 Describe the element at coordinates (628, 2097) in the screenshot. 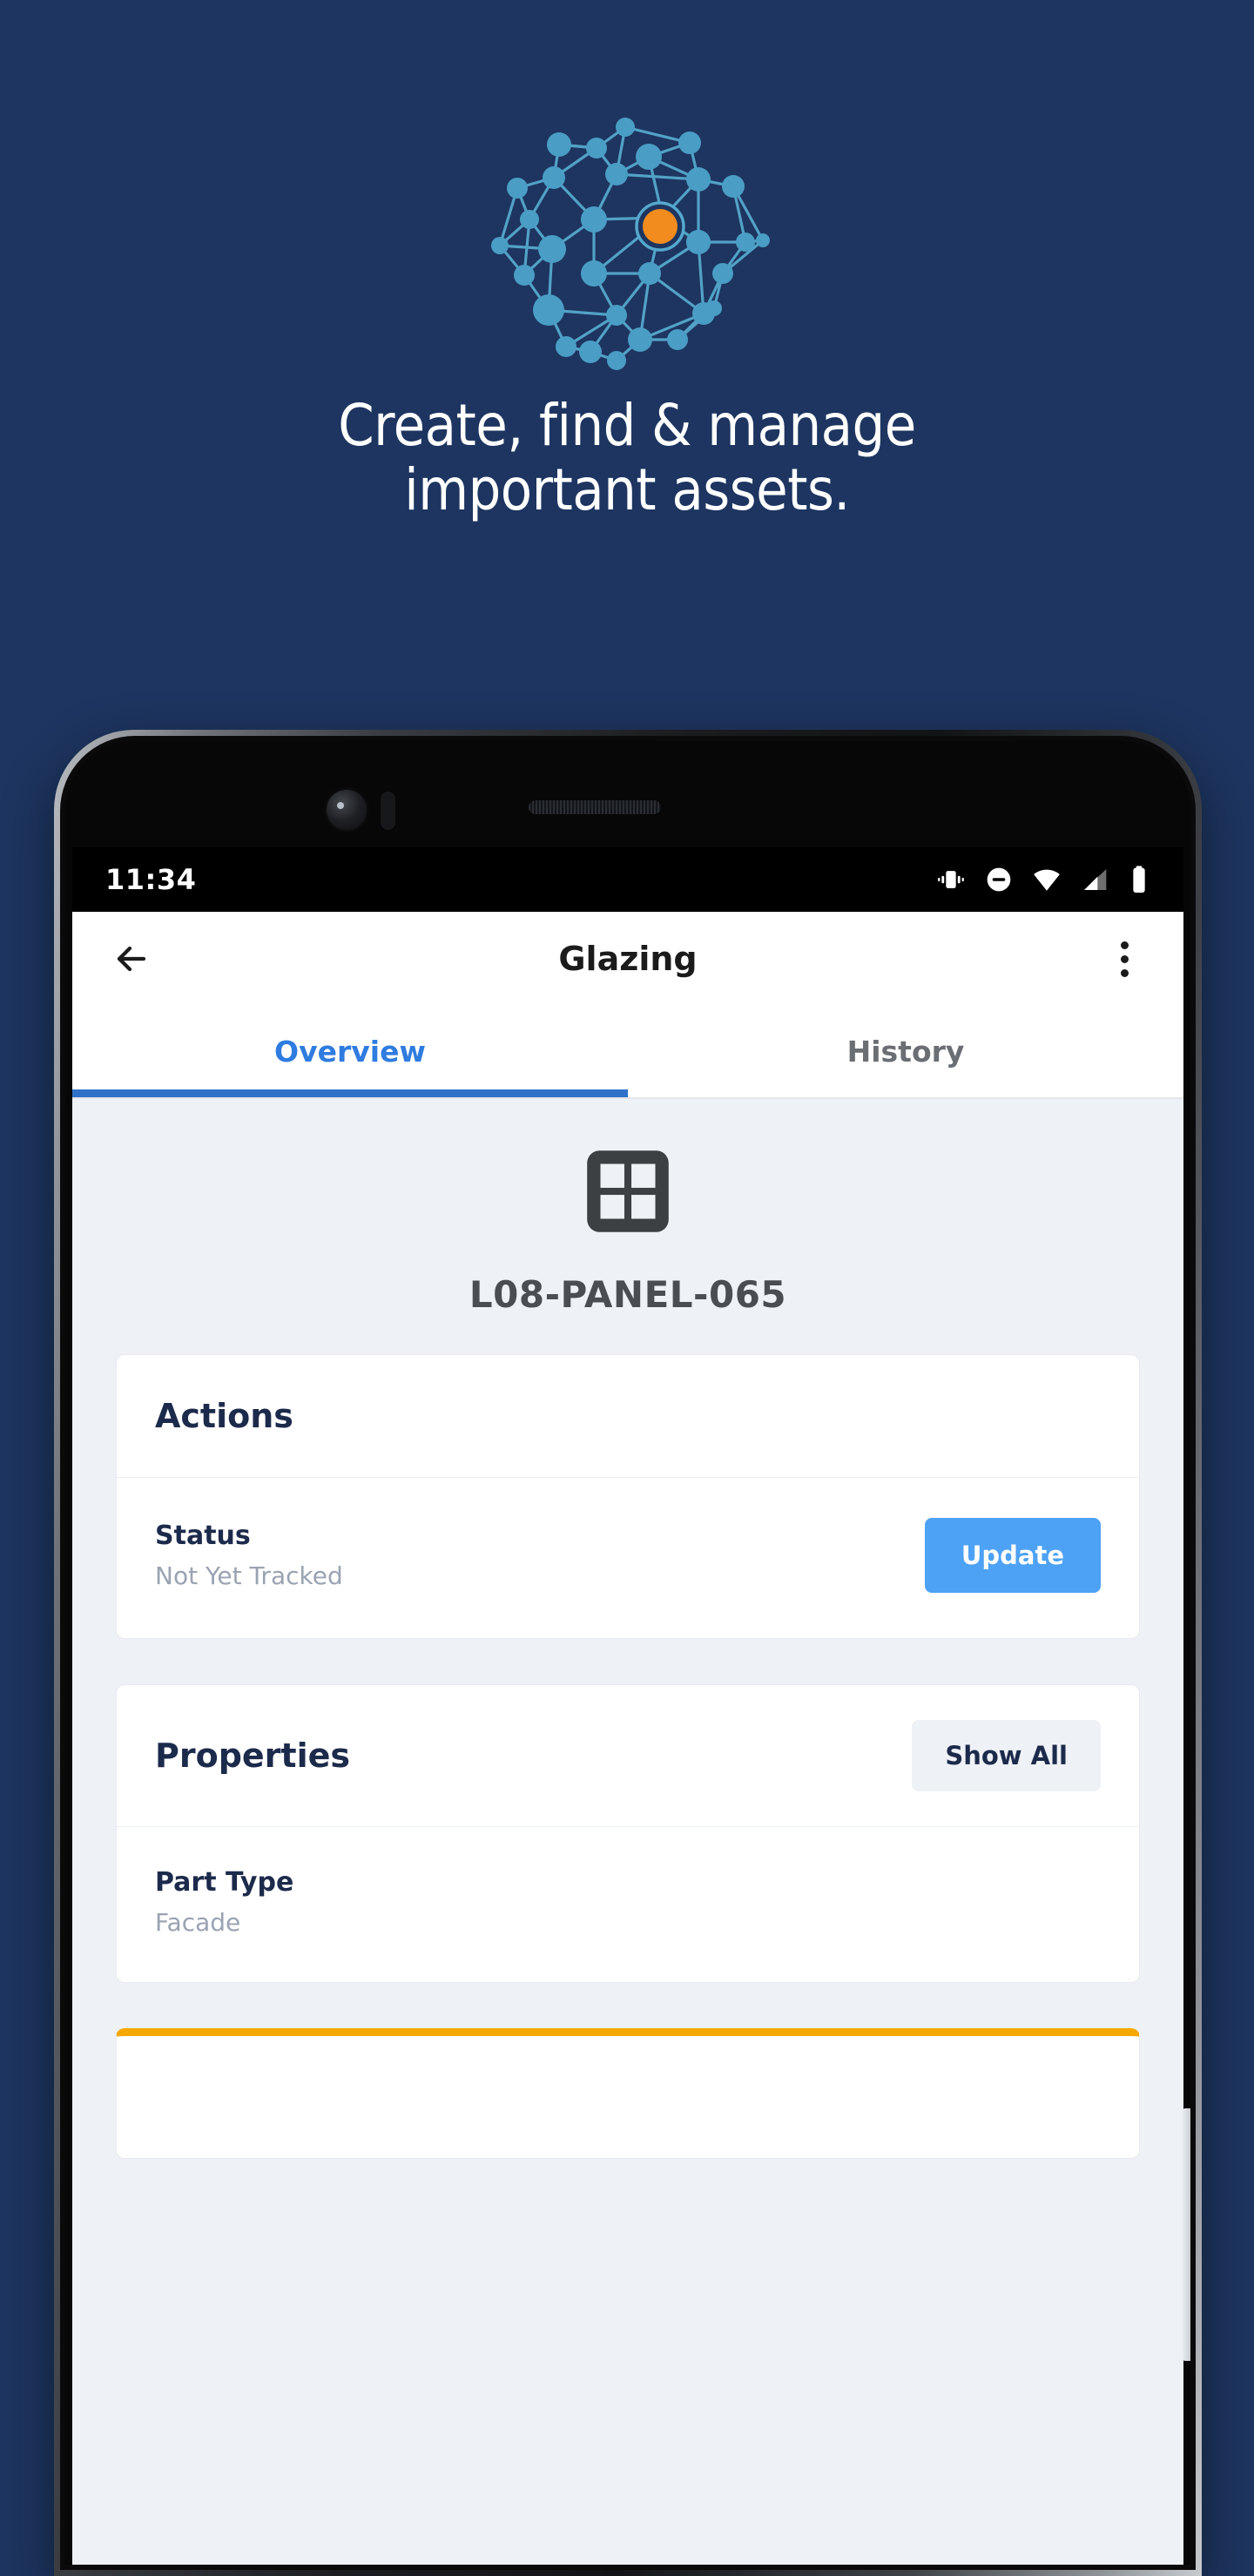

I see `accent-card-header` at that location.